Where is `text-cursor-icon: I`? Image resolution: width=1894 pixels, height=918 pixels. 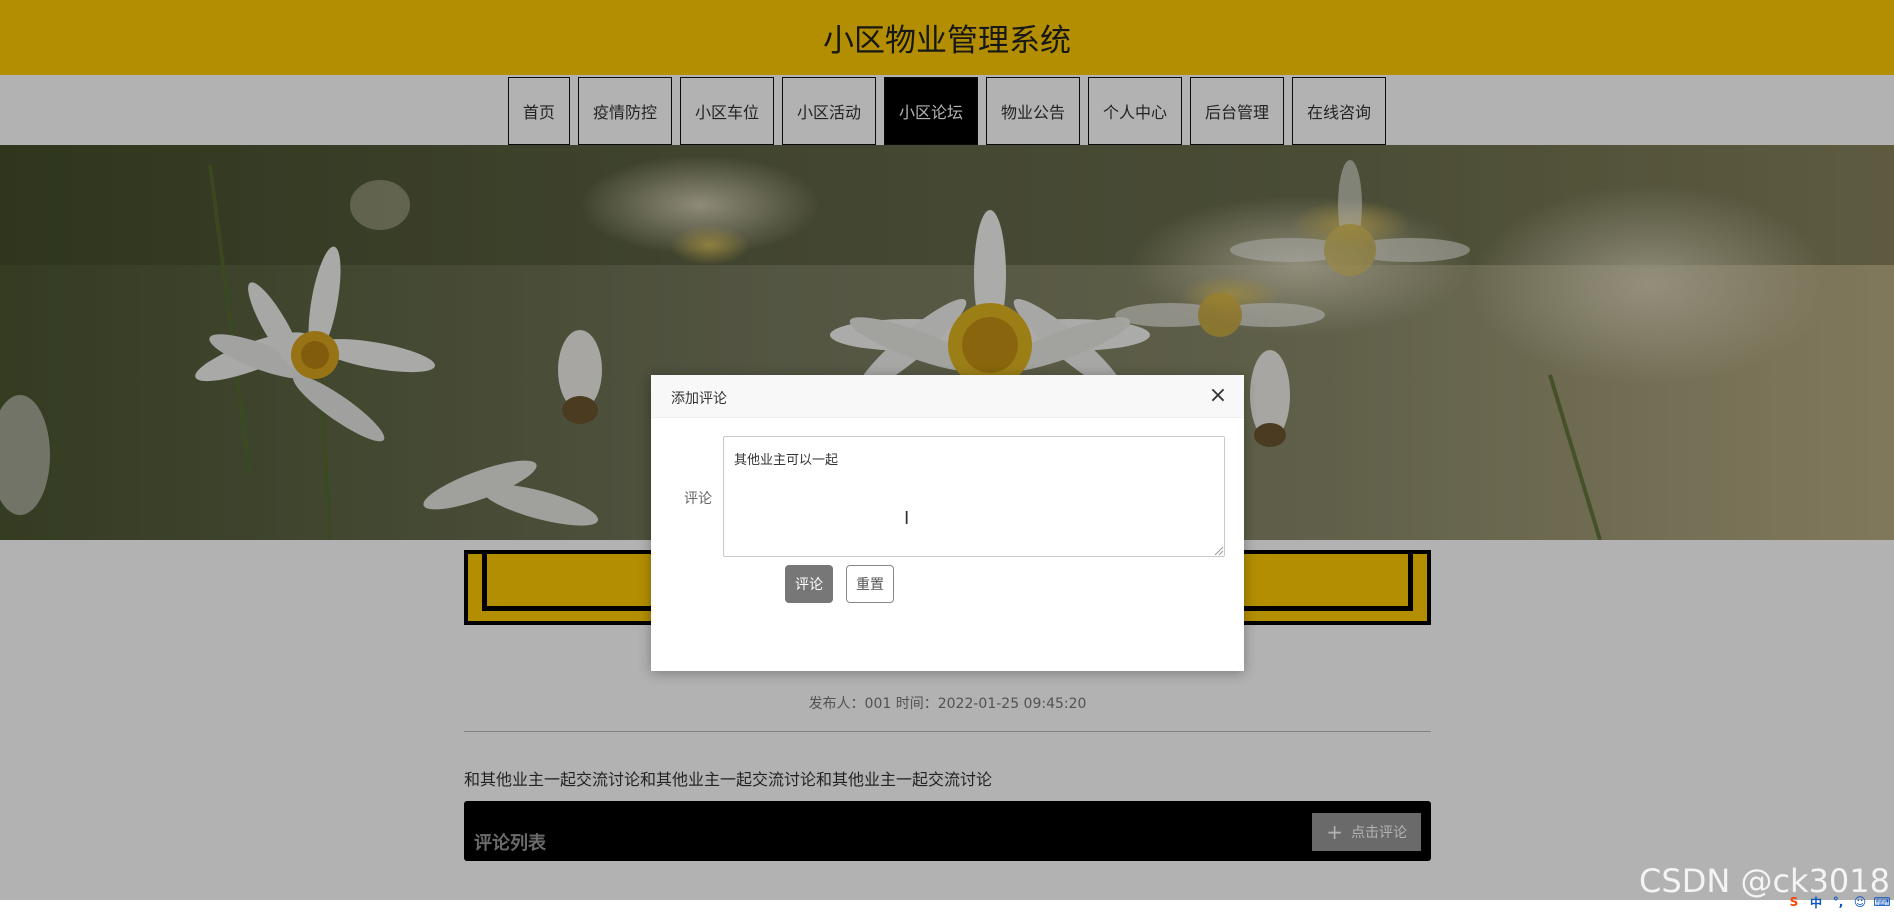
text-cursor-icon: I is located at coordinates (907, 518).